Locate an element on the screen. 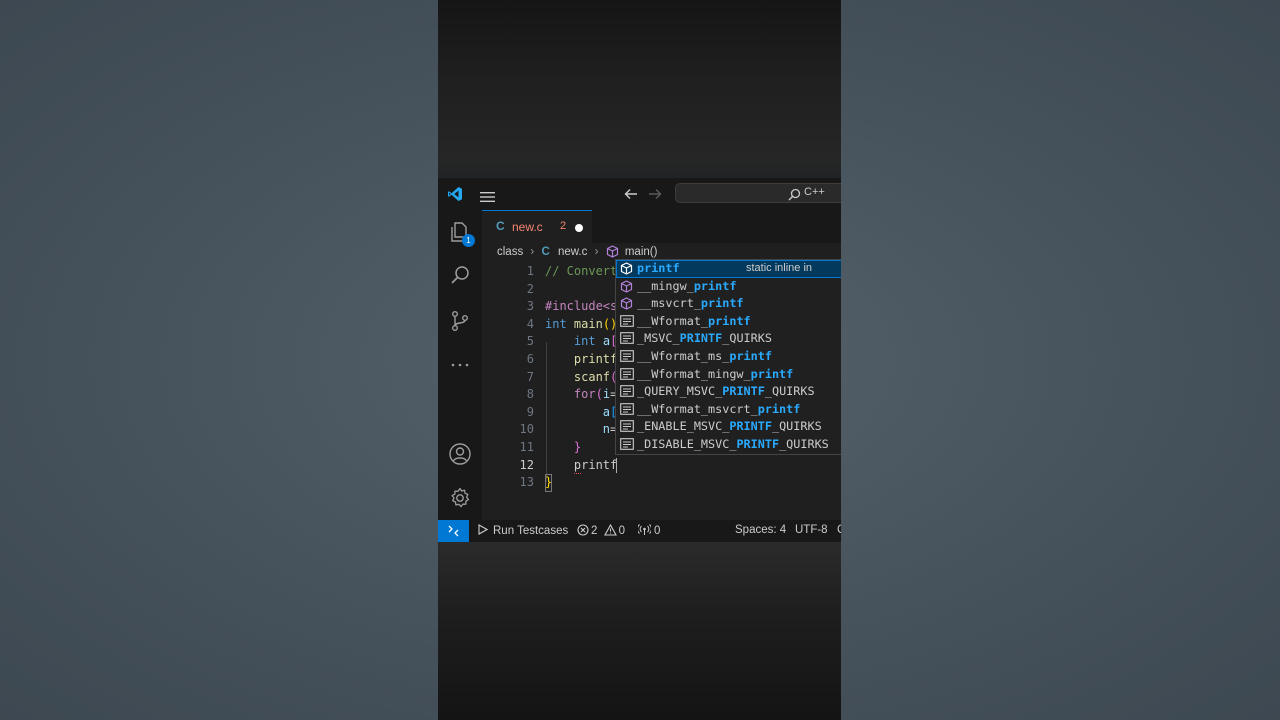  explorer-icon: 1 is located at coordinates (461, 233).